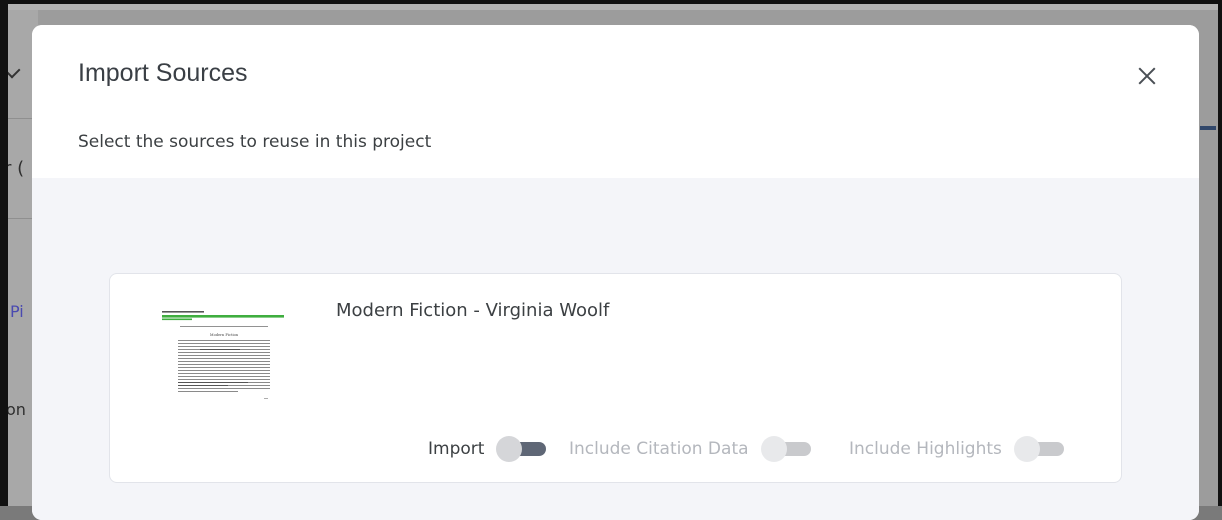 This screenshot has width=1222, height=520. I want to click on include-citation-data-label: Include Citation Data, so click(659, 449).